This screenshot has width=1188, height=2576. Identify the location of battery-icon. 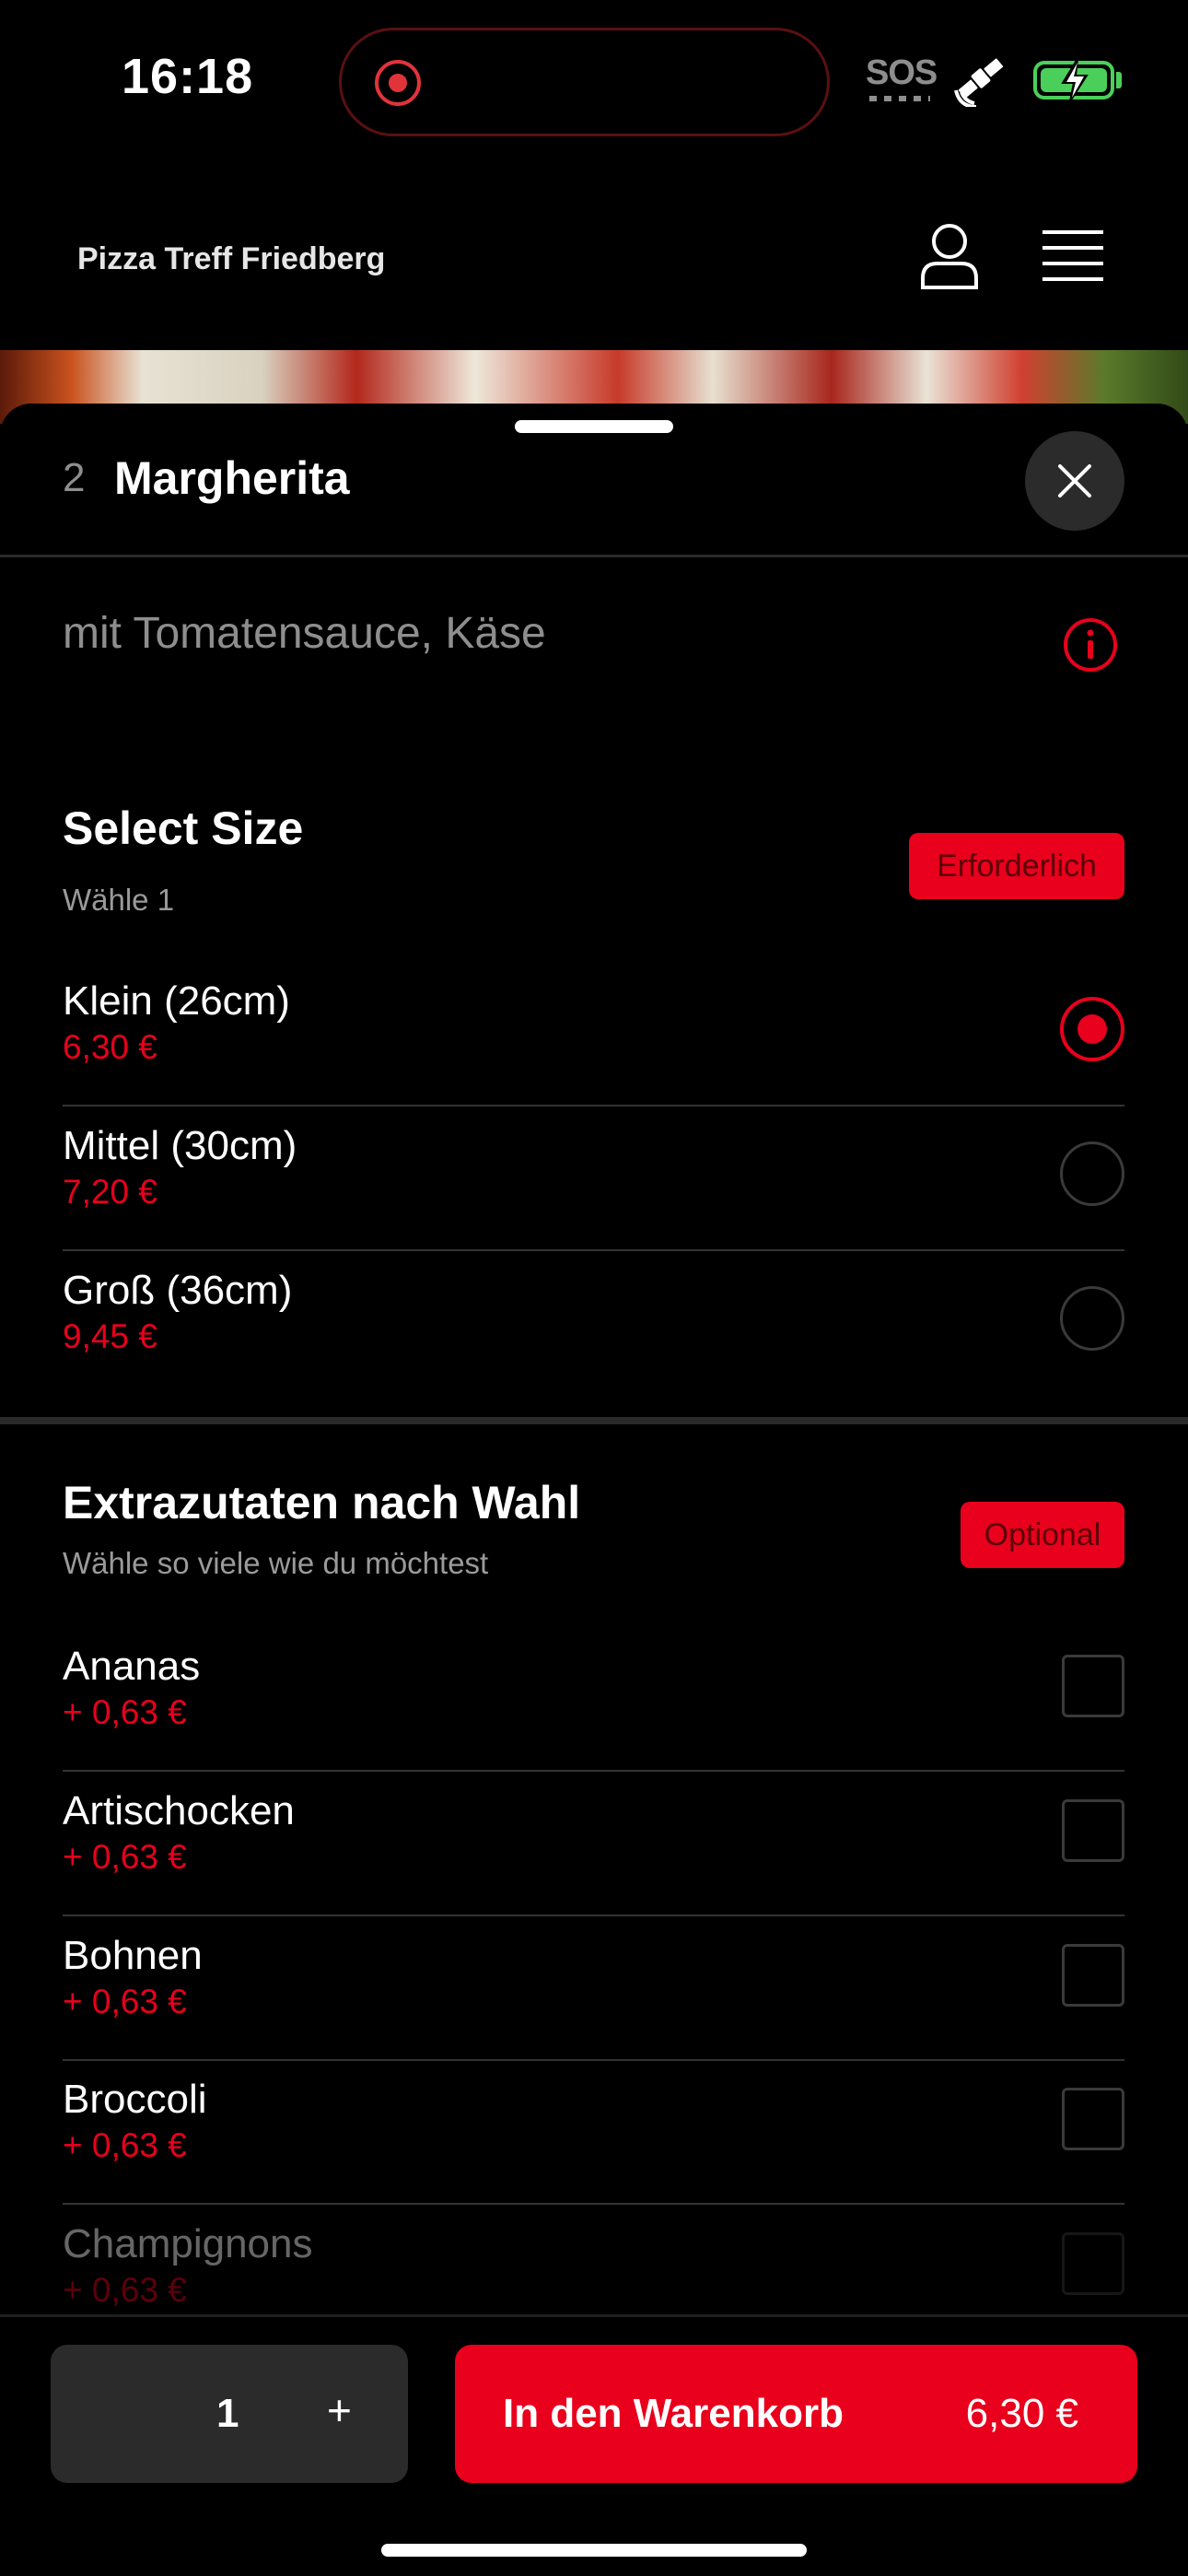
(1073, 80).